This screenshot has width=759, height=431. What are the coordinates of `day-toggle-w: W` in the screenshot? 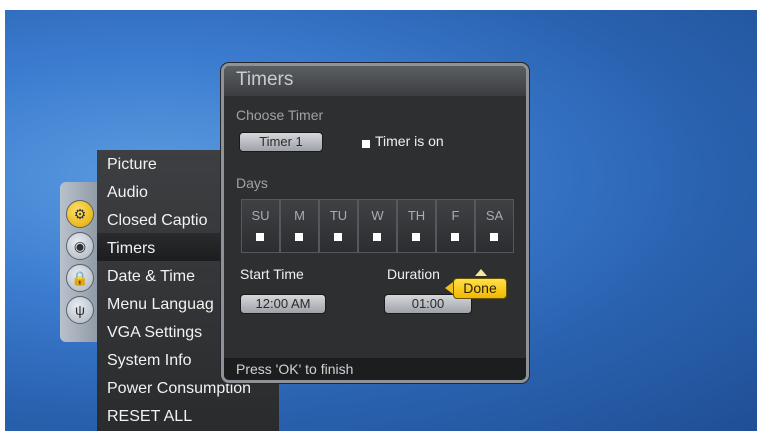 It's located at (377, 226).